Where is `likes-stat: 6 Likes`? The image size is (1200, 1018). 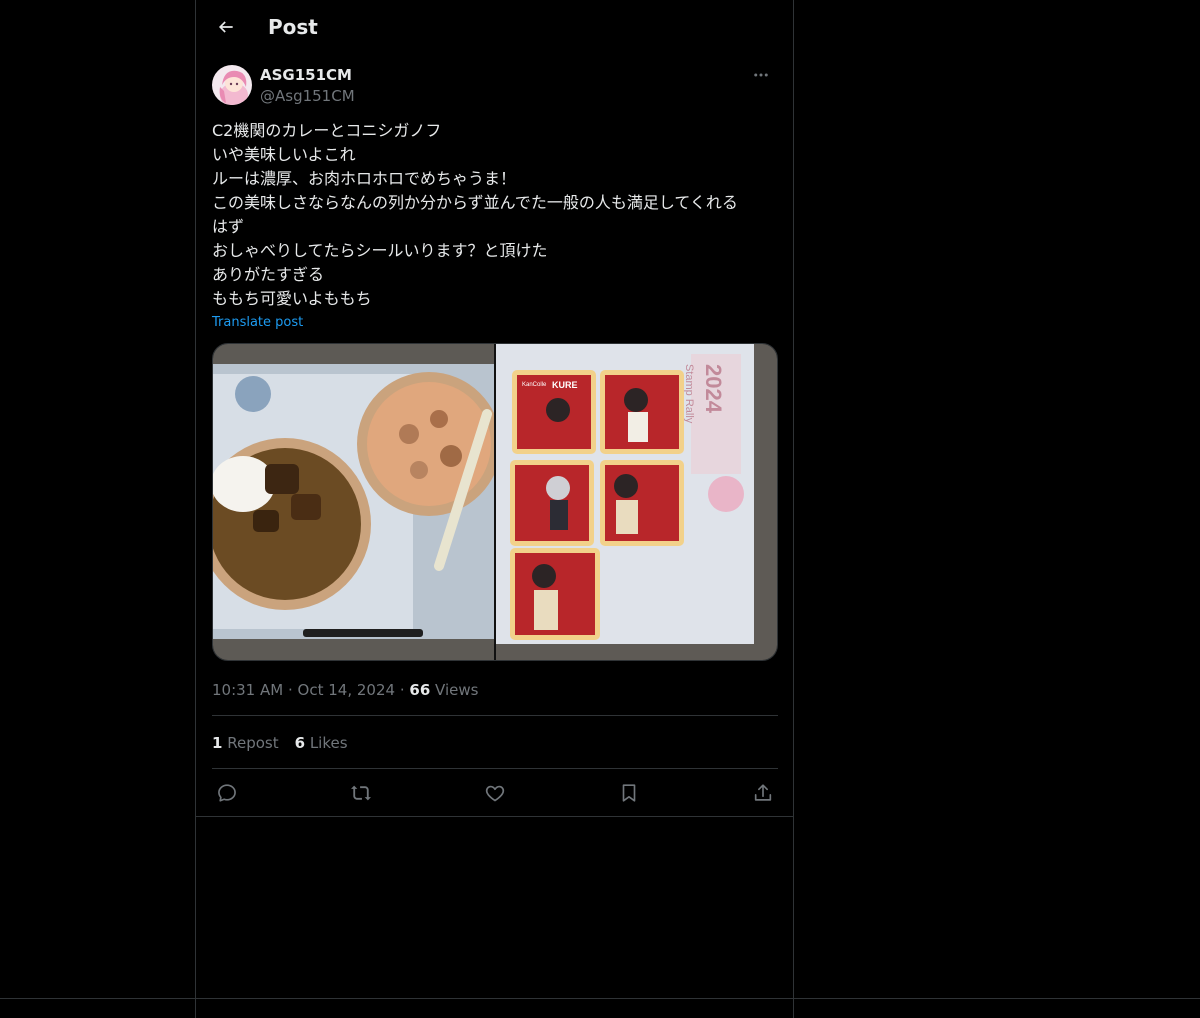 likes-stat: 6 Likes is located at coordinates (321, 743).